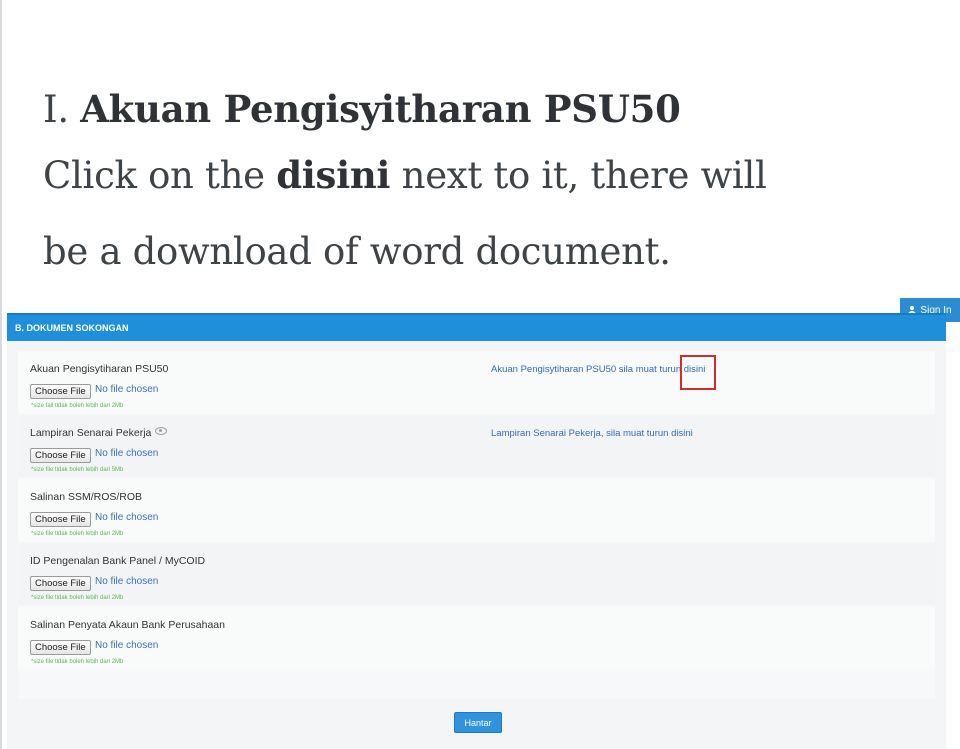 This screenshot has height=749, width=960. I want to click on field-label: Salinan SSM/ROS/ROB, so click(86, 497).